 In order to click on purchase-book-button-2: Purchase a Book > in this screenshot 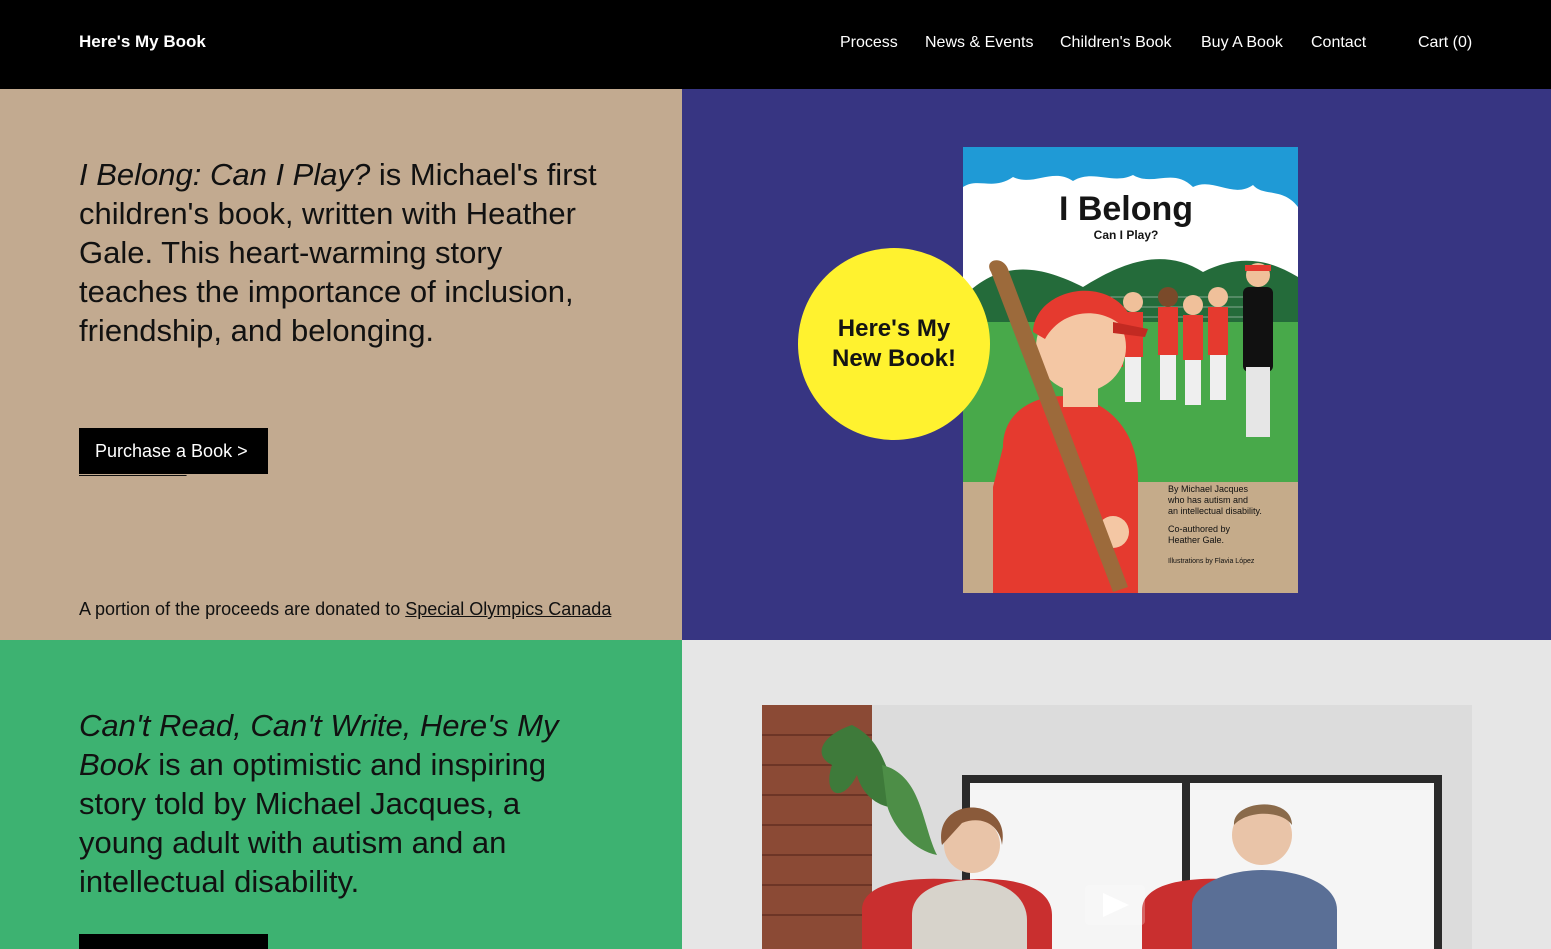, I will do `click(173, 941)`.